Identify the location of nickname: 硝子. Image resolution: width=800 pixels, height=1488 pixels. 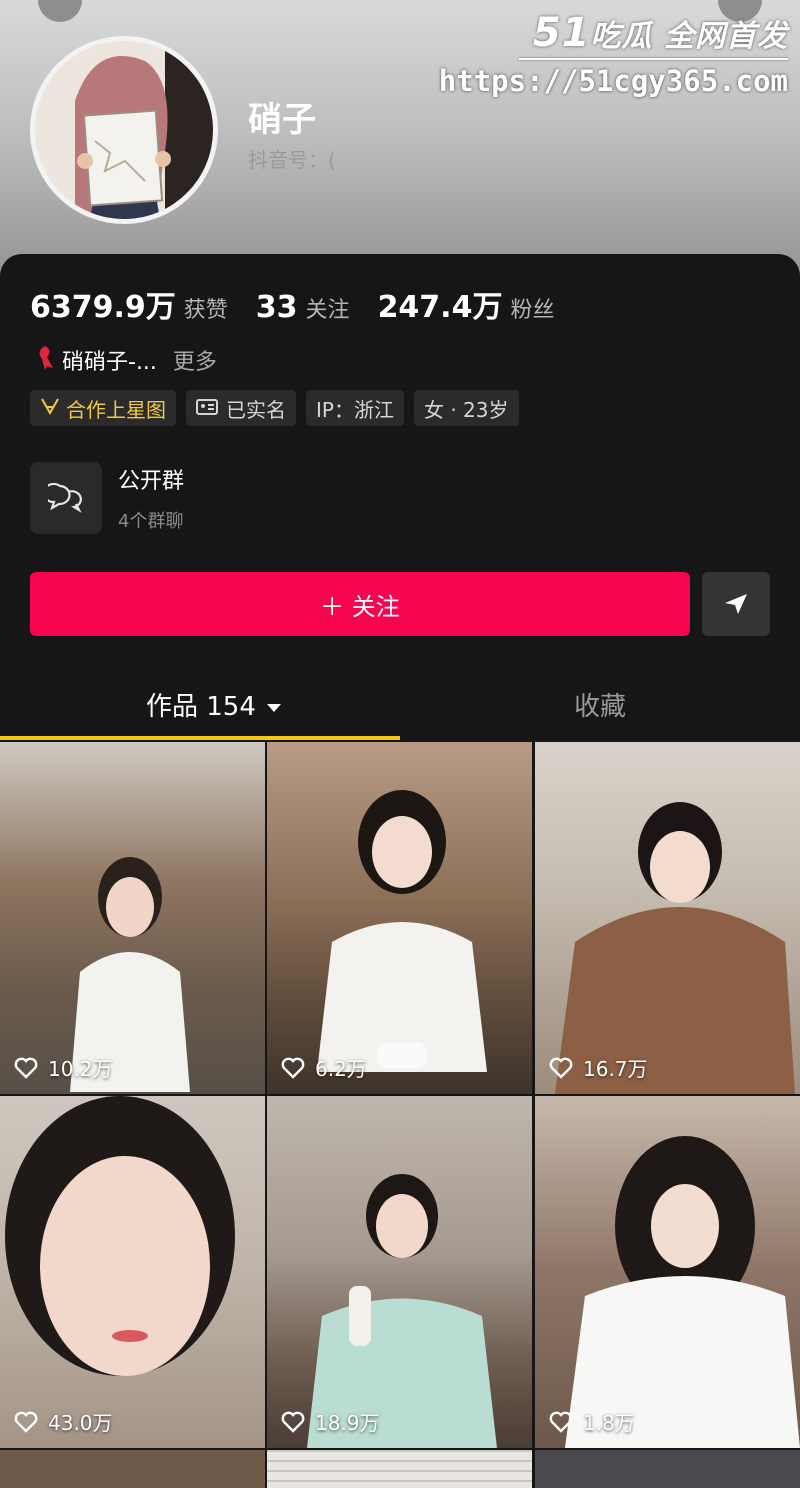
(282, 120).